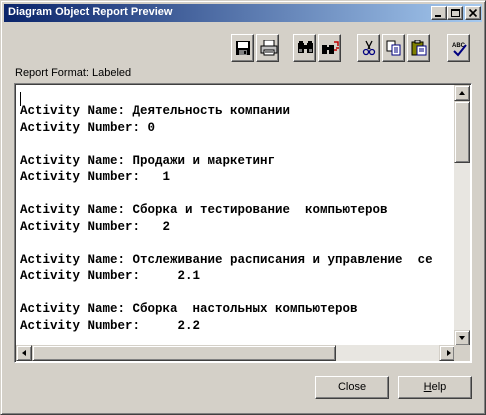  I want to click on copy-icon, so click(393, 48).